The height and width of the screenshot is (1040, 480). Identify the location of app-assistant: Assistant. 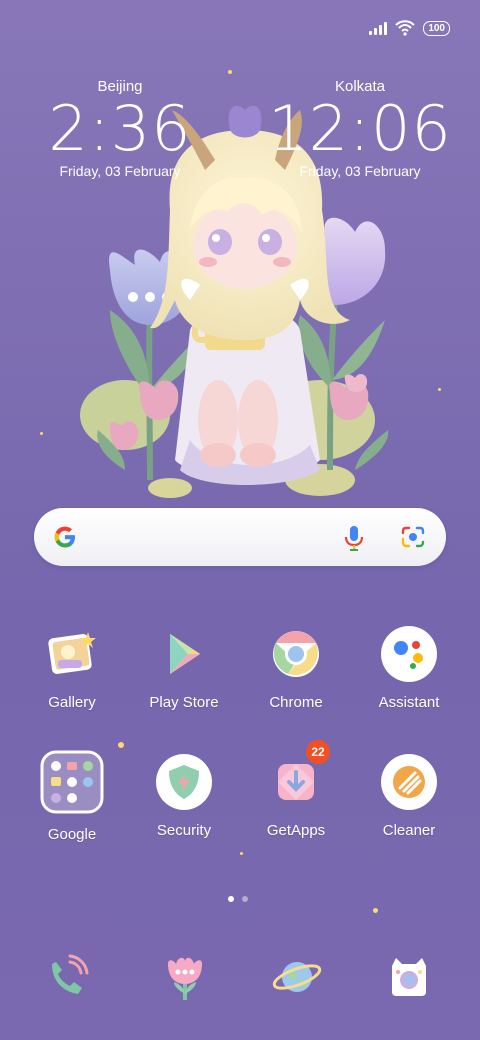
(409, 668).